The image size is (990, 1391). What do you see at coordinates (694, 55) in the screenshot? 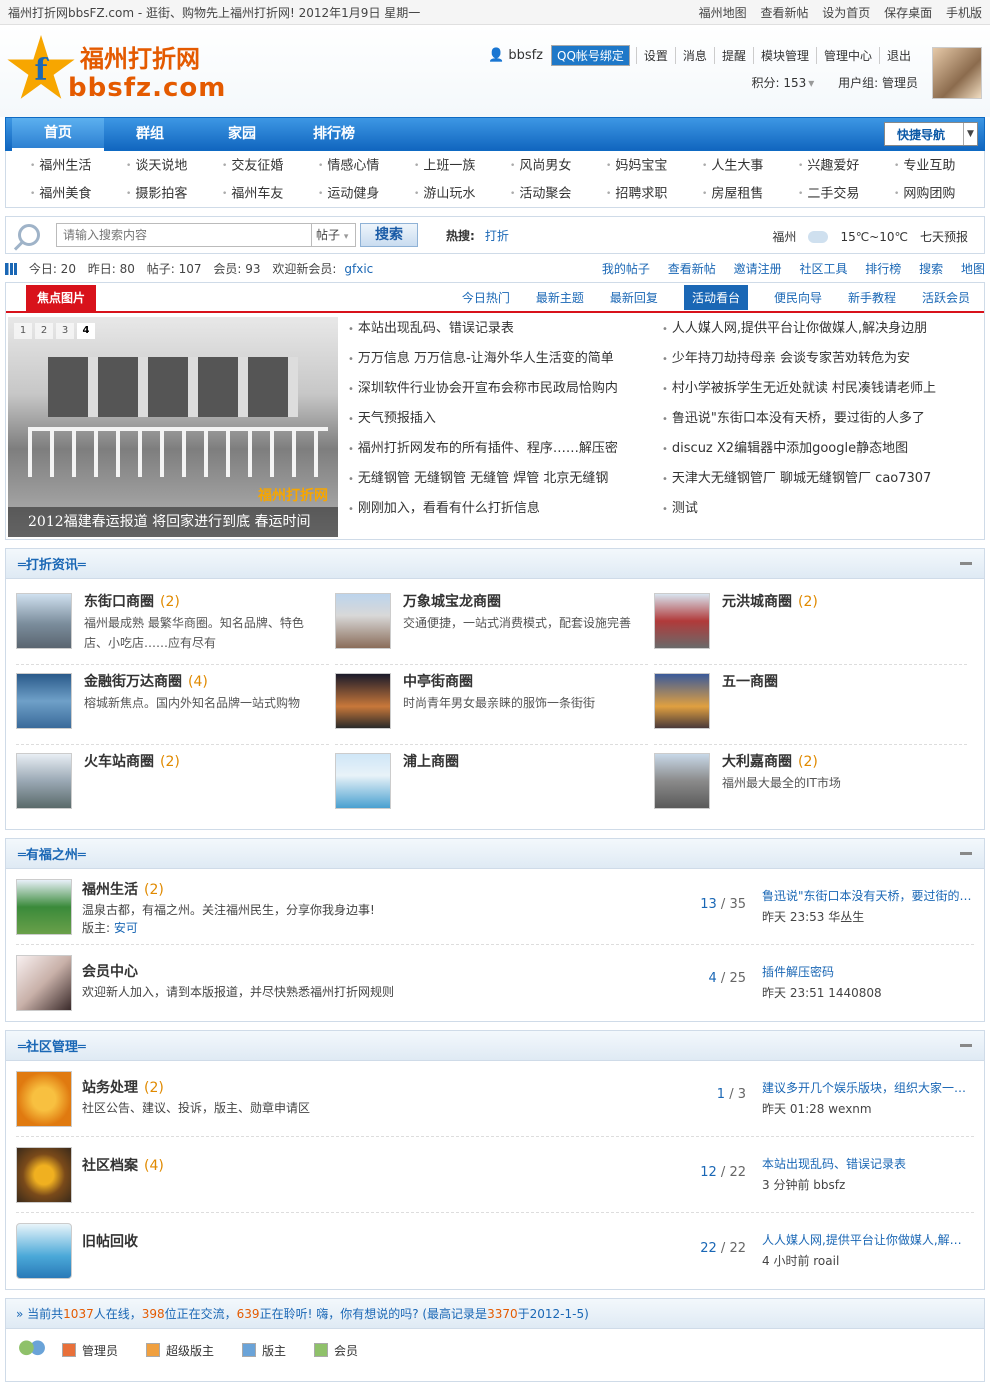
I see `user-link-messages: 消息` at bounding box center [694, 55].